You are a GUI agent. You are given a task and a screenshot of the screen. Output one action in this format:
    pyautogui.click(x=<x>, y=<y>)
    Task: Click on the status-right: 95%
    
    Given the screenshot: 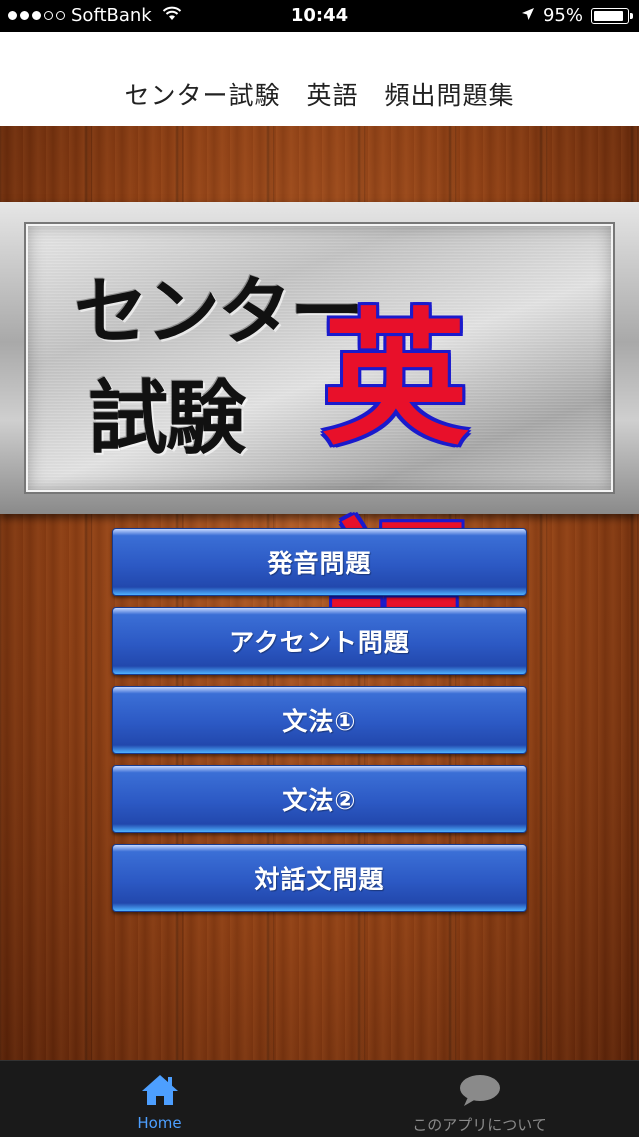 What is the action you would take?
    pyautogui.click(x=577, y=15)
    